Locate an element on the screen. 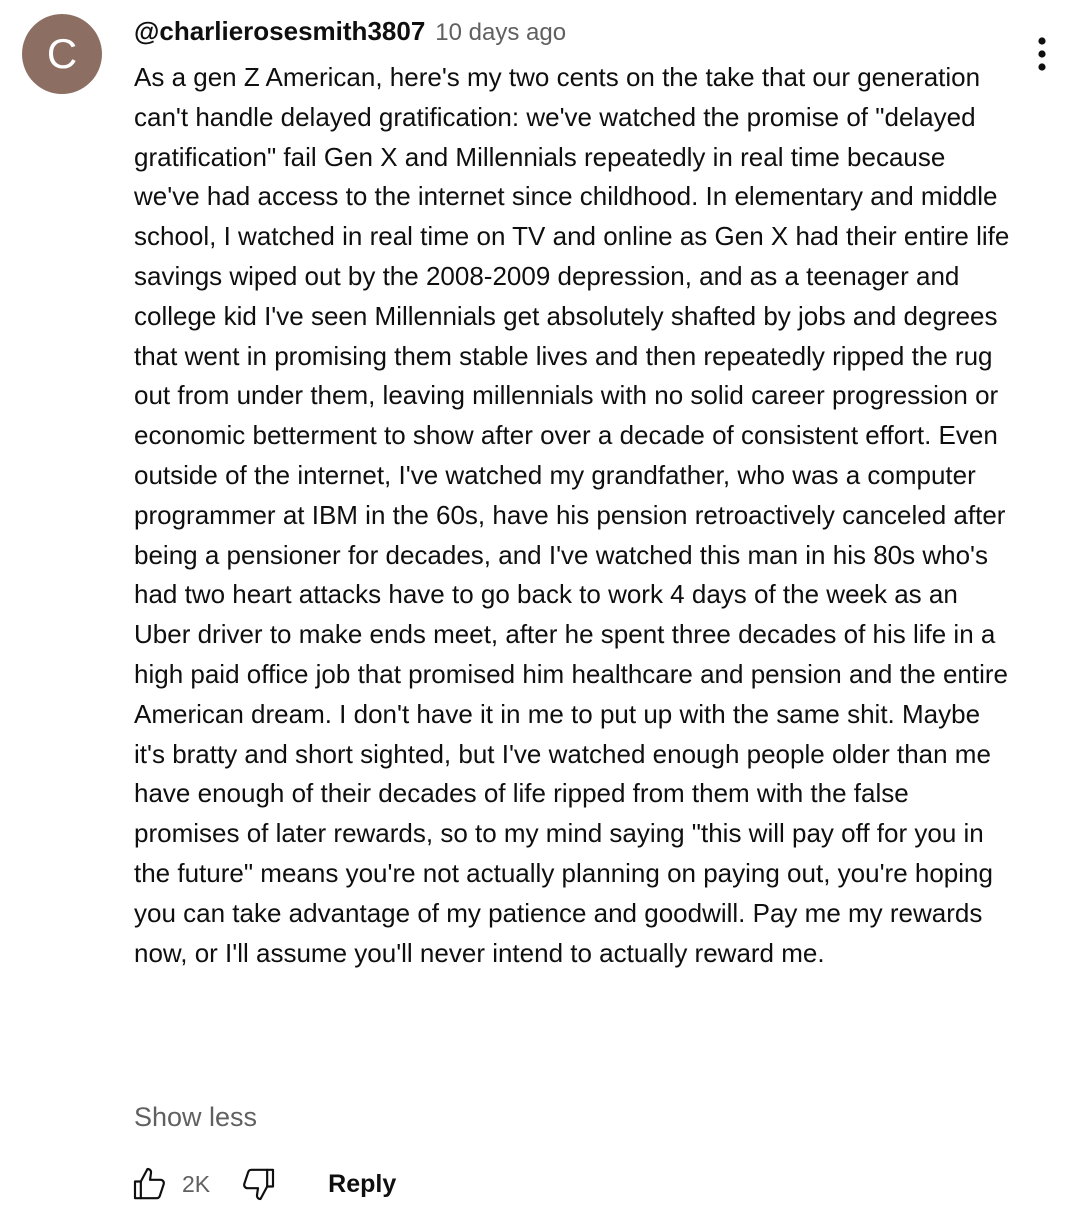 The image size is (1080, 1214). comment-actions: 2K Reply is located at coordinates (263, 1184).